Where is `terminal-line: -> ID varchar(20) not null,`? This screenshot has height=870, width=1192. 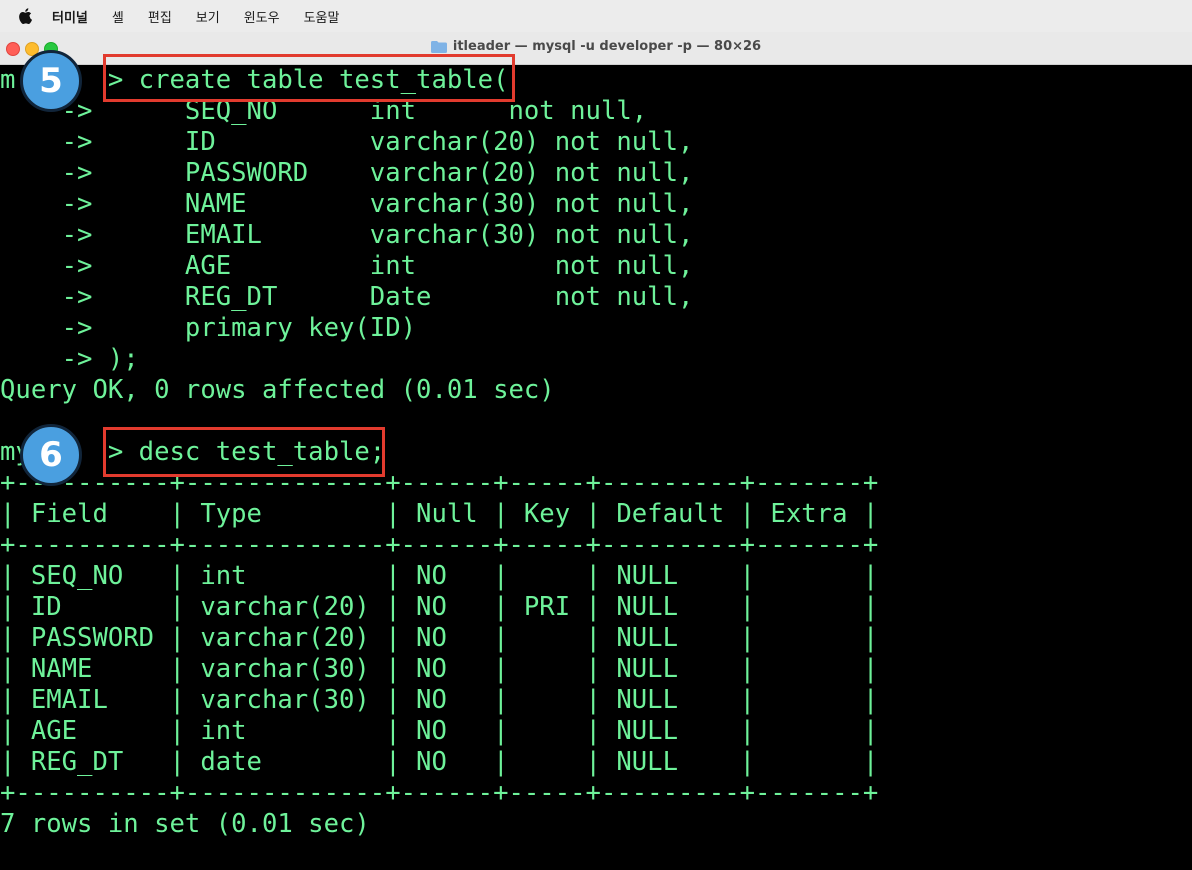
terminal-line: -> ID varchar(20) not null, is located at coordinates (347, 142).